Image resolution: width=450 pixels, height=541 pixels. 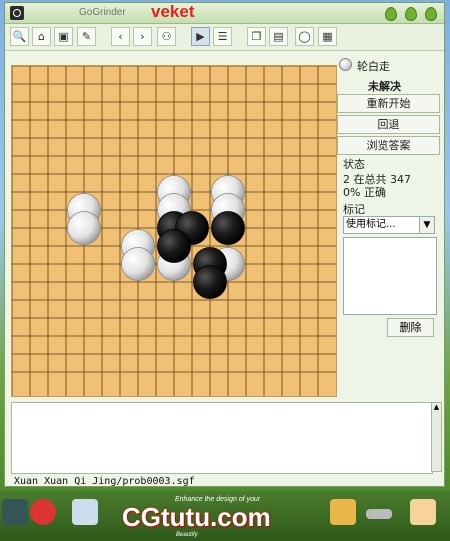 What do you see at coordinates (364, 192) in the screenshot?
I see `status-correct: 0% 正确` at bounding box center [364, 192].